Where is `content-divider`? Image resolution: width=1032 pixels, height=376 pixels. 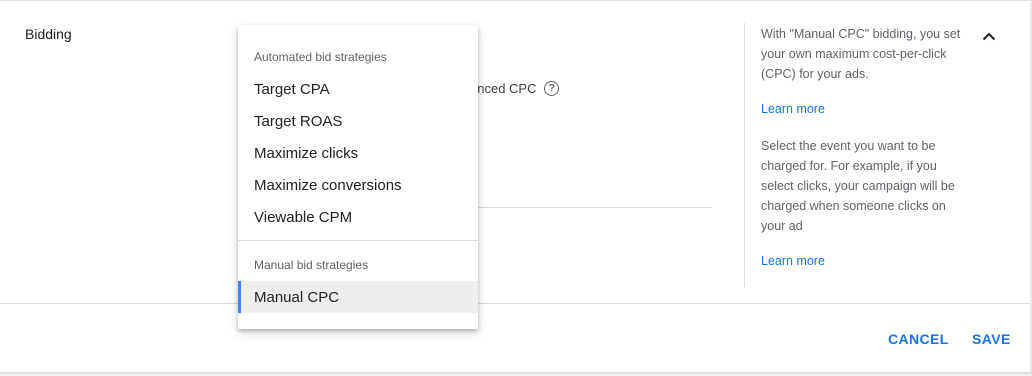
content-divider is located at coordinates (591, 207).